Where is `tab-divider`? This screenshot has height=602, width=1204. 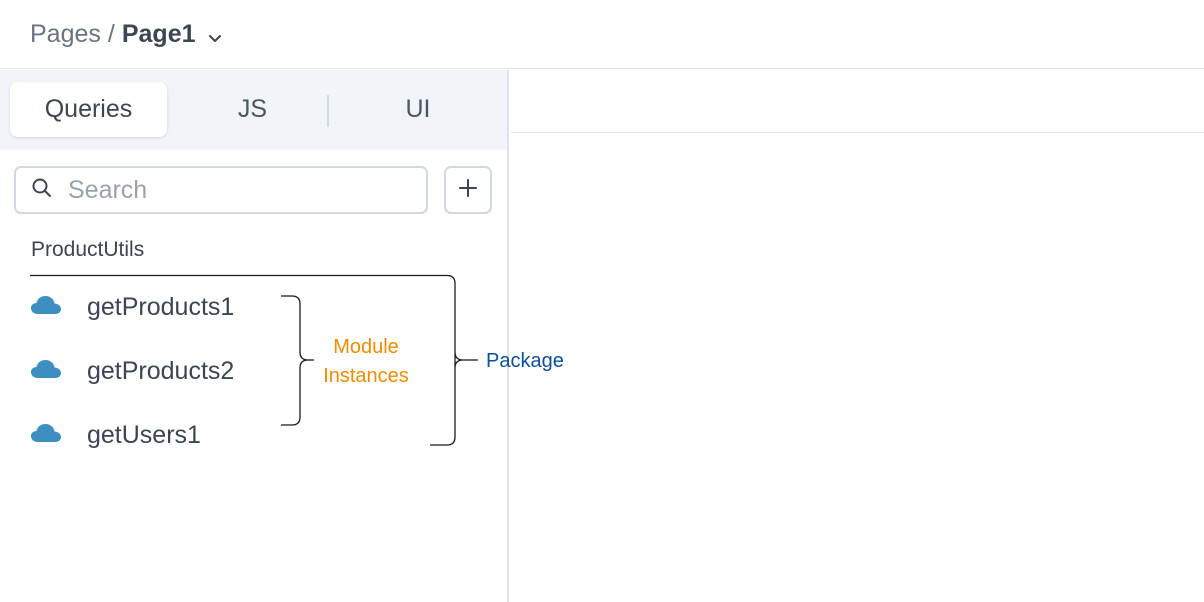 tab-divider is located at coordinates (328, 111).